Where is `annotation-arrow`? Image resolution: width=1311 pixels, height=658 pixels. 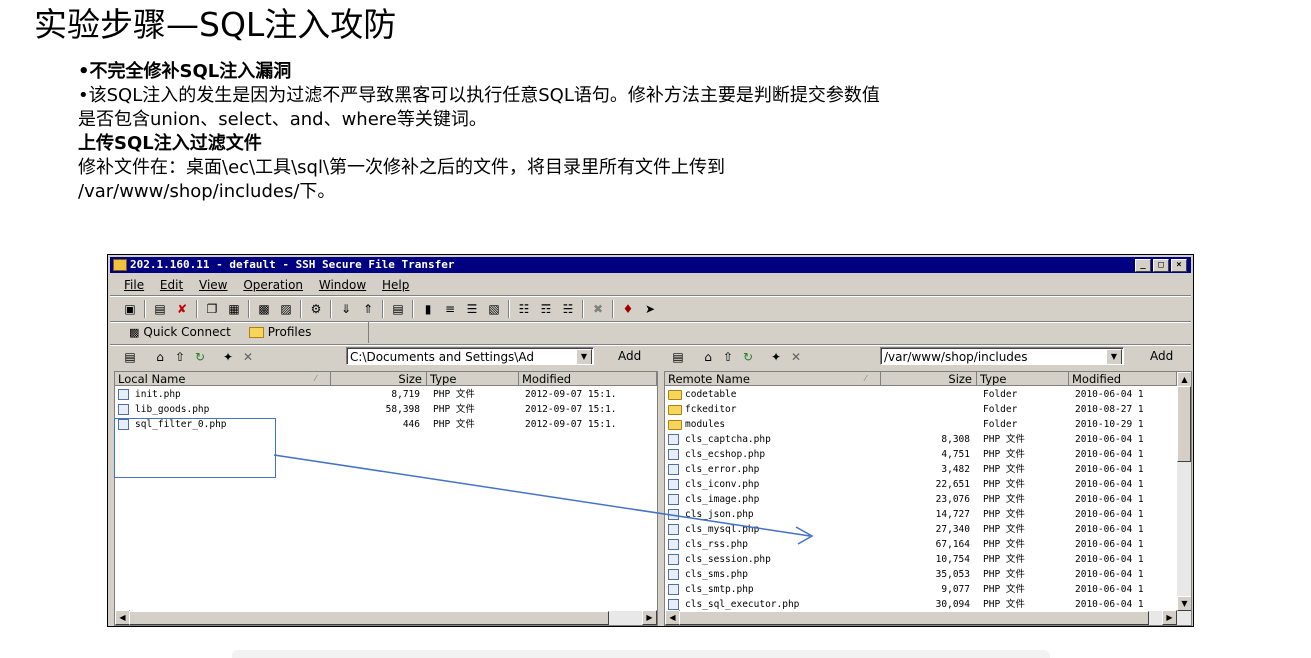 annotation-arrow is located at coordinates (543, 499).